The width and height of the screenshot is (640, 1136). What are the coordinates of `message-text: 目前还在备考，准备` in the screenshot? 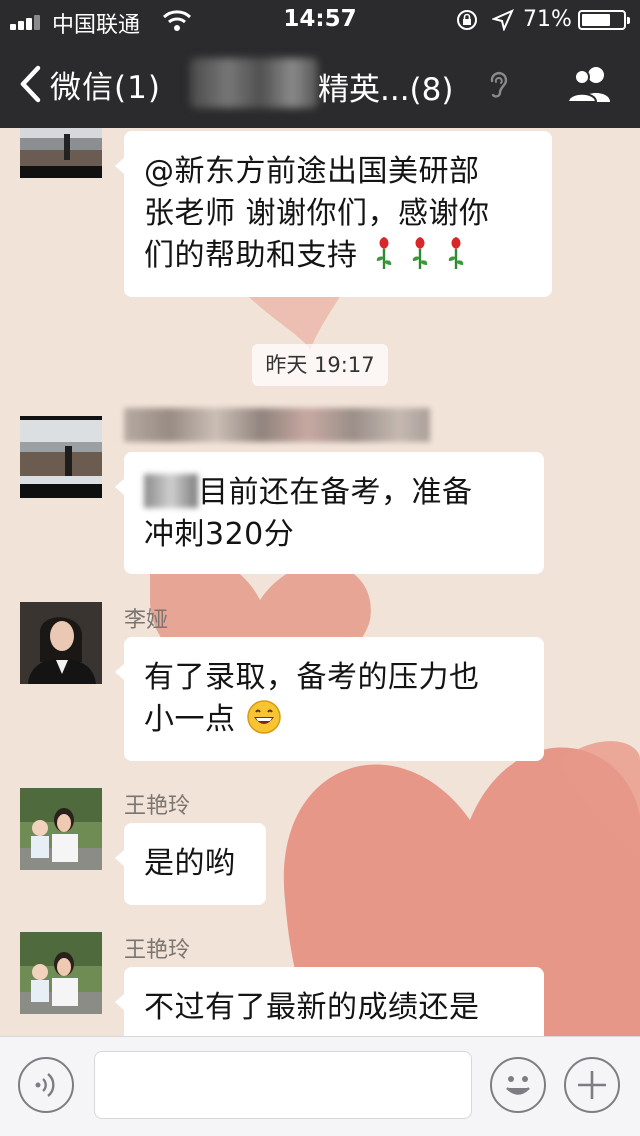 It's located at (335, 492).